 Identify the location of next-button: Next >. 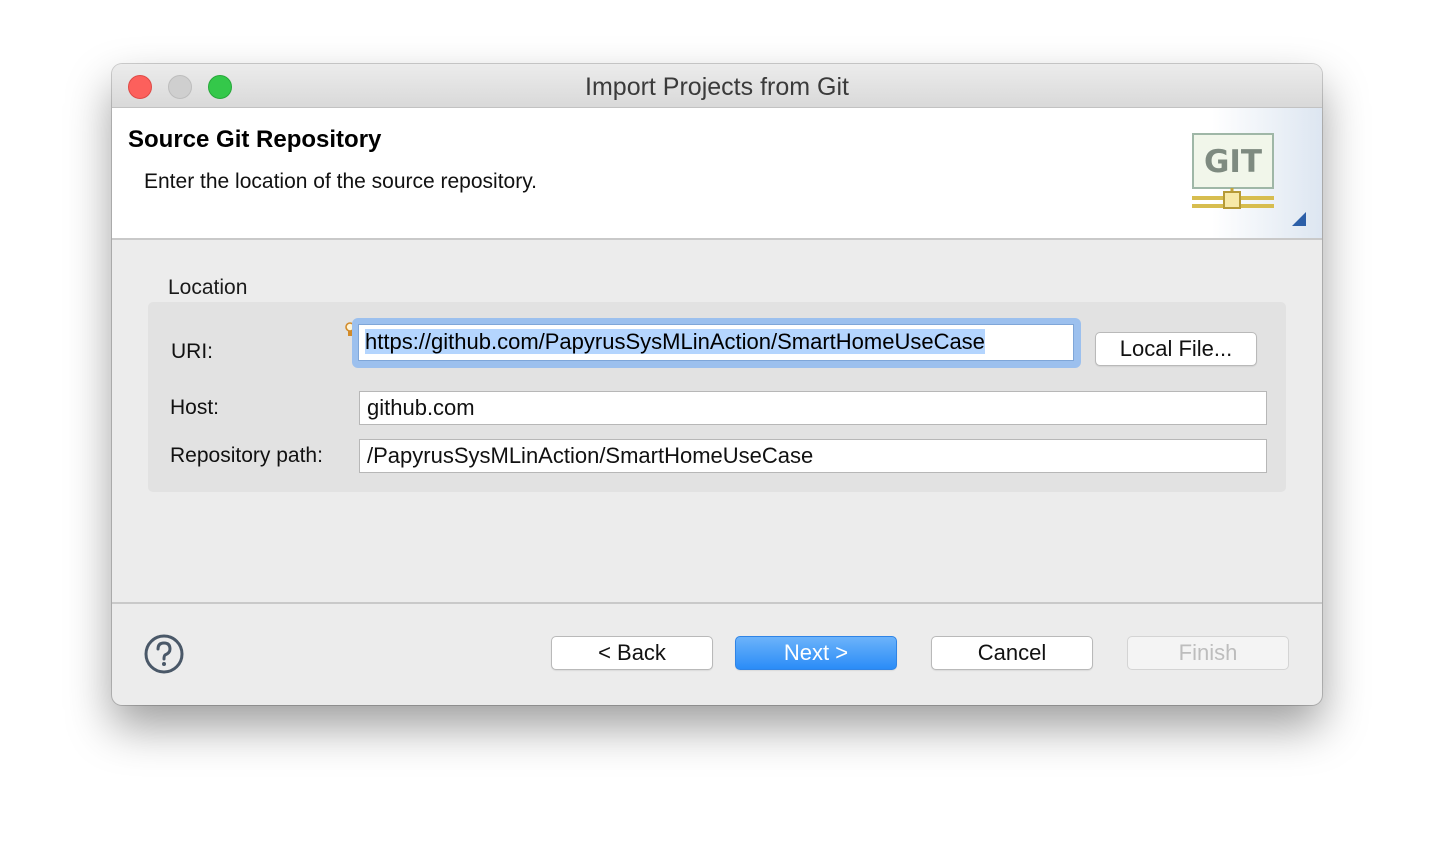
(816, 653).